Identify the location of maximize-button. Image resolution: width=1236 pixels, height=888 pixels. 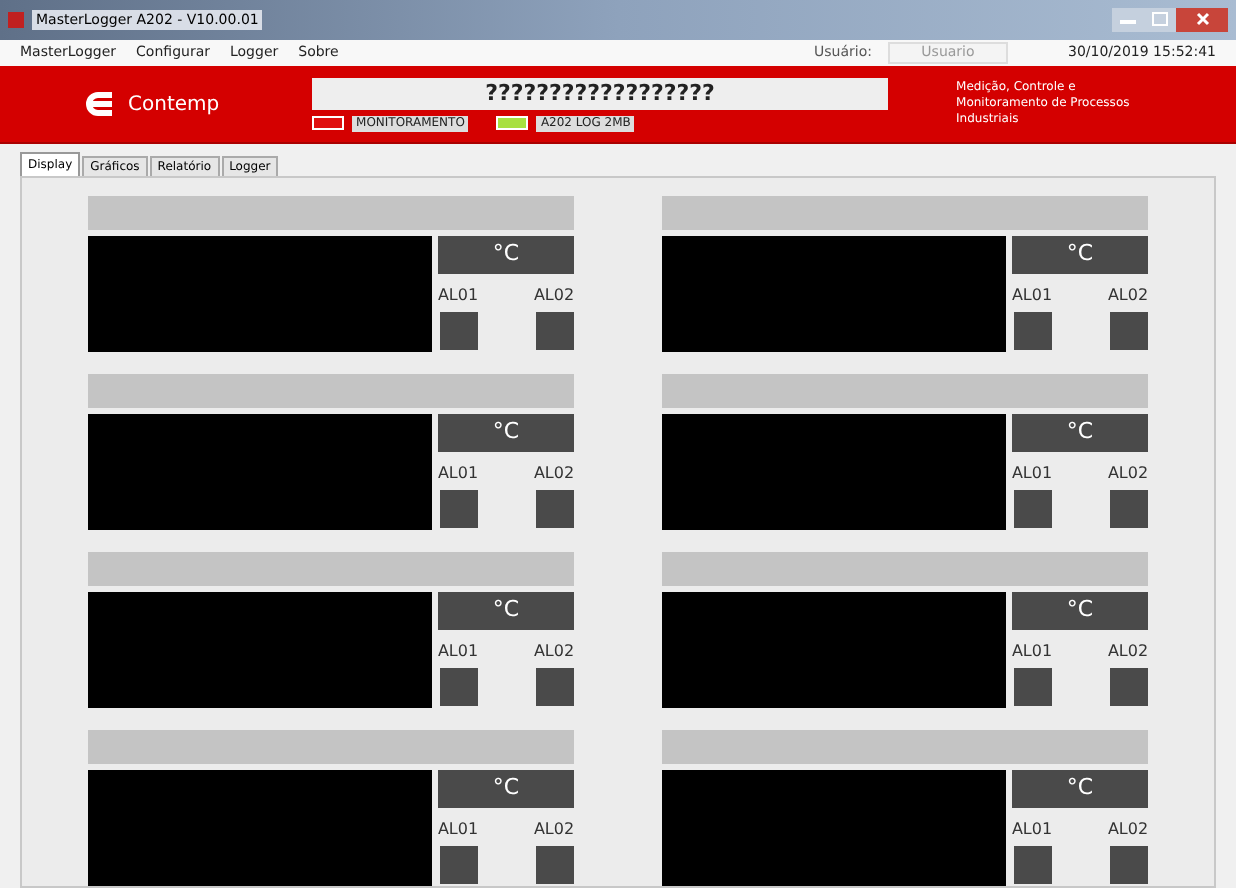
(1160, 19).